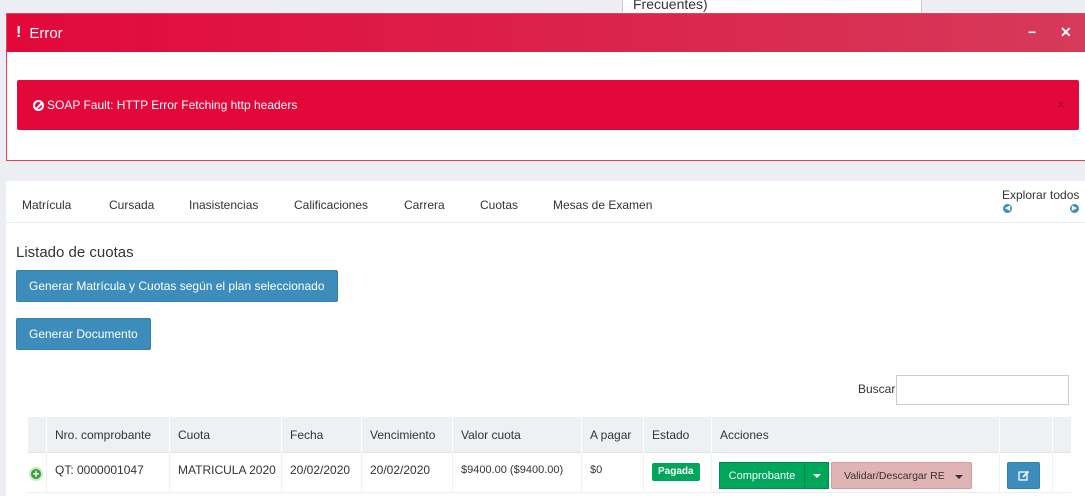 The image size is (1085, 496). Describe the element at coordinates (107, 435) in the screenshot. I see `header-nro: Nro. comprobante` at that location.